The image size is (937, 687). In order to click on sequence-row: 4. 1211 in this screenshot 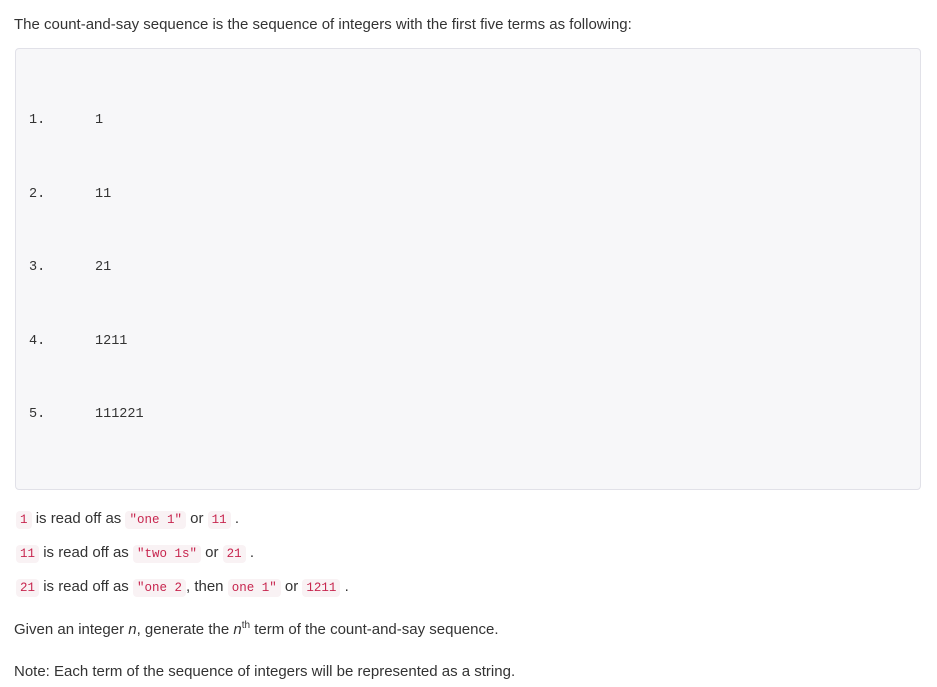, I will do `click(468, 342)`.